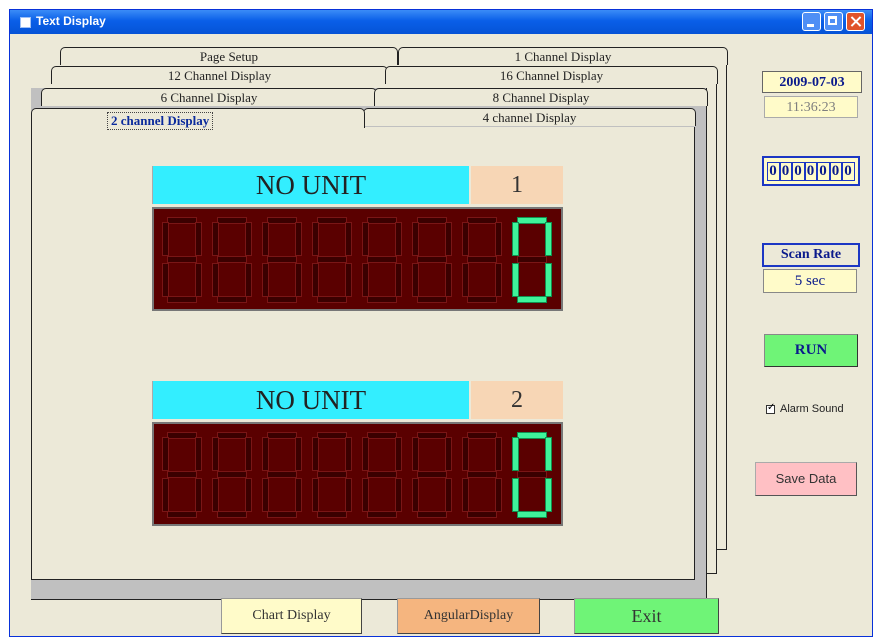 The image size is (882, 641). Describe the element at coordinates (770, 408) in the screenshot. I see `alarm-sound-checkbox` at that location.